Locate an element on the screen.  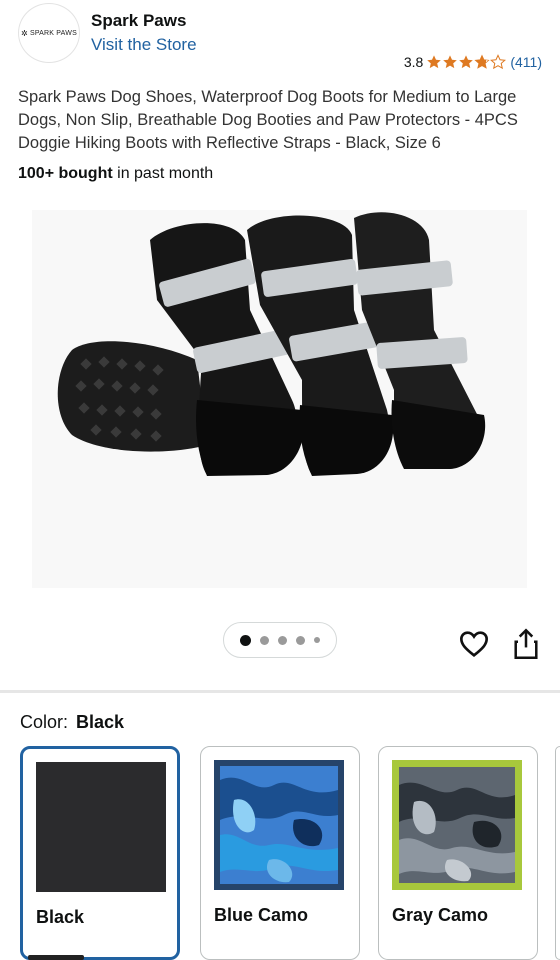
color-option-blue-camo: Blue Camo is located at coordinates (280, 853).